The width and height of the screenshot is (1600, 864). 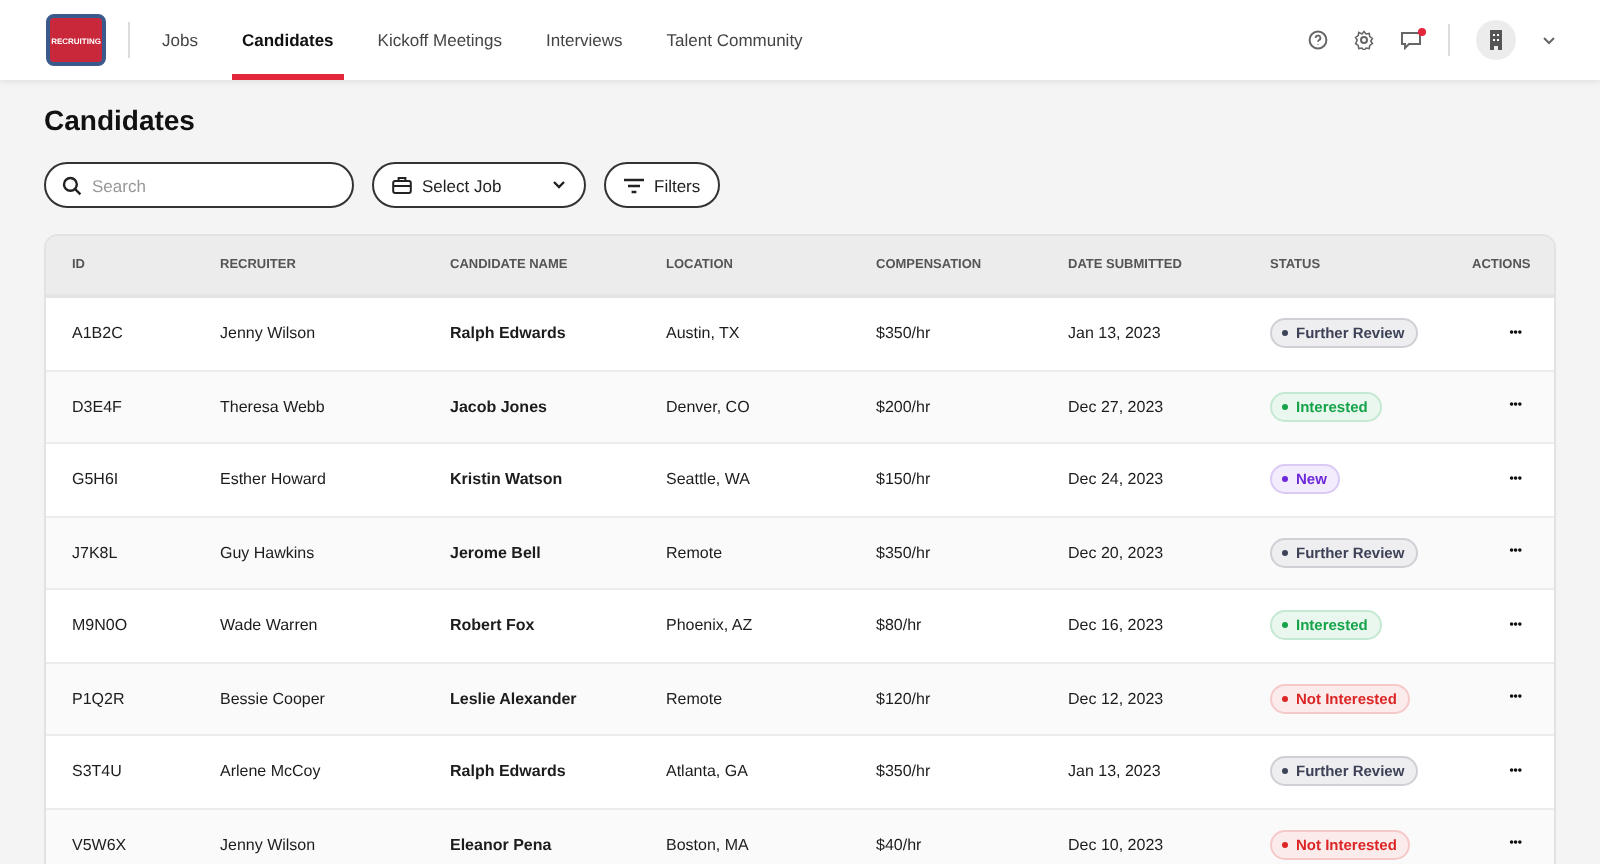 What do you see at coordinates (1318, 40) in the screenshot?
I see `help-icon` at bounding box center [1318, 40].